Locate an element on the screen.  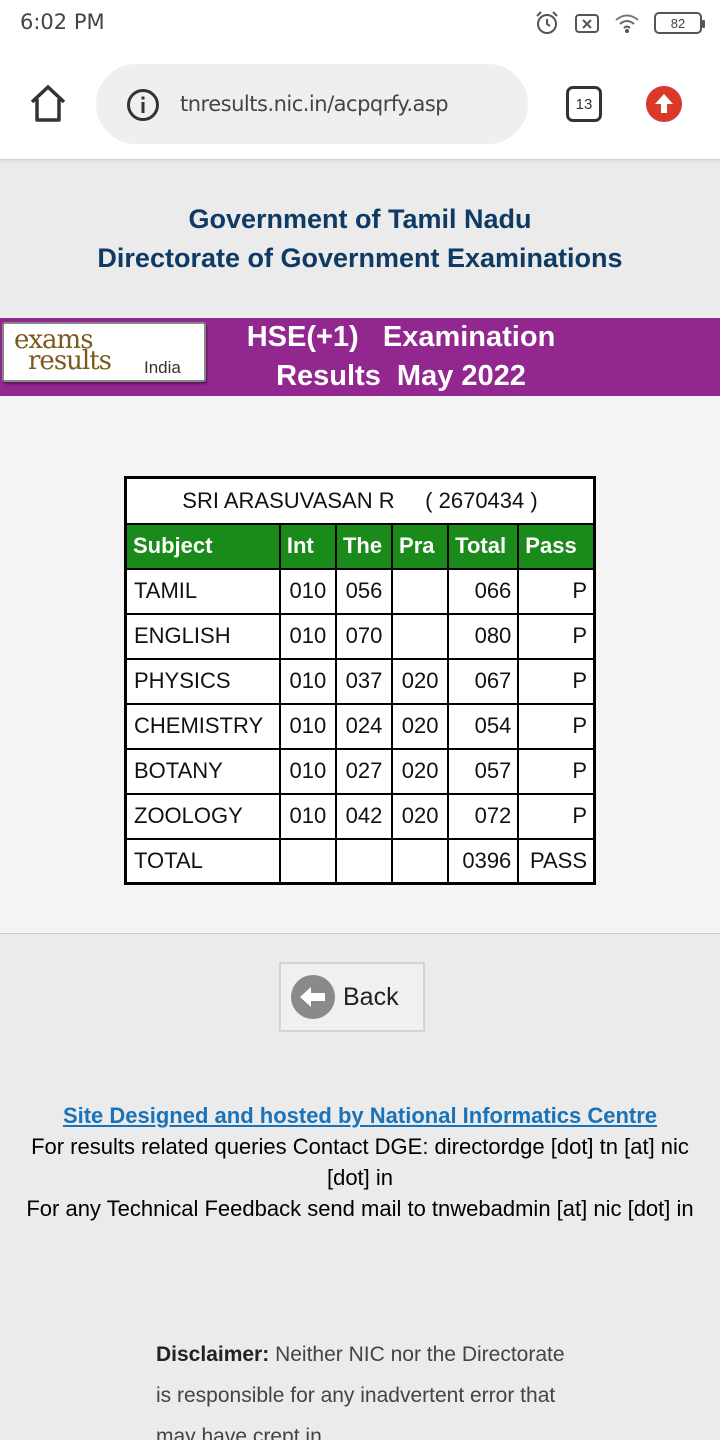
back-arrow-icon is located at coordinates (313, 997).